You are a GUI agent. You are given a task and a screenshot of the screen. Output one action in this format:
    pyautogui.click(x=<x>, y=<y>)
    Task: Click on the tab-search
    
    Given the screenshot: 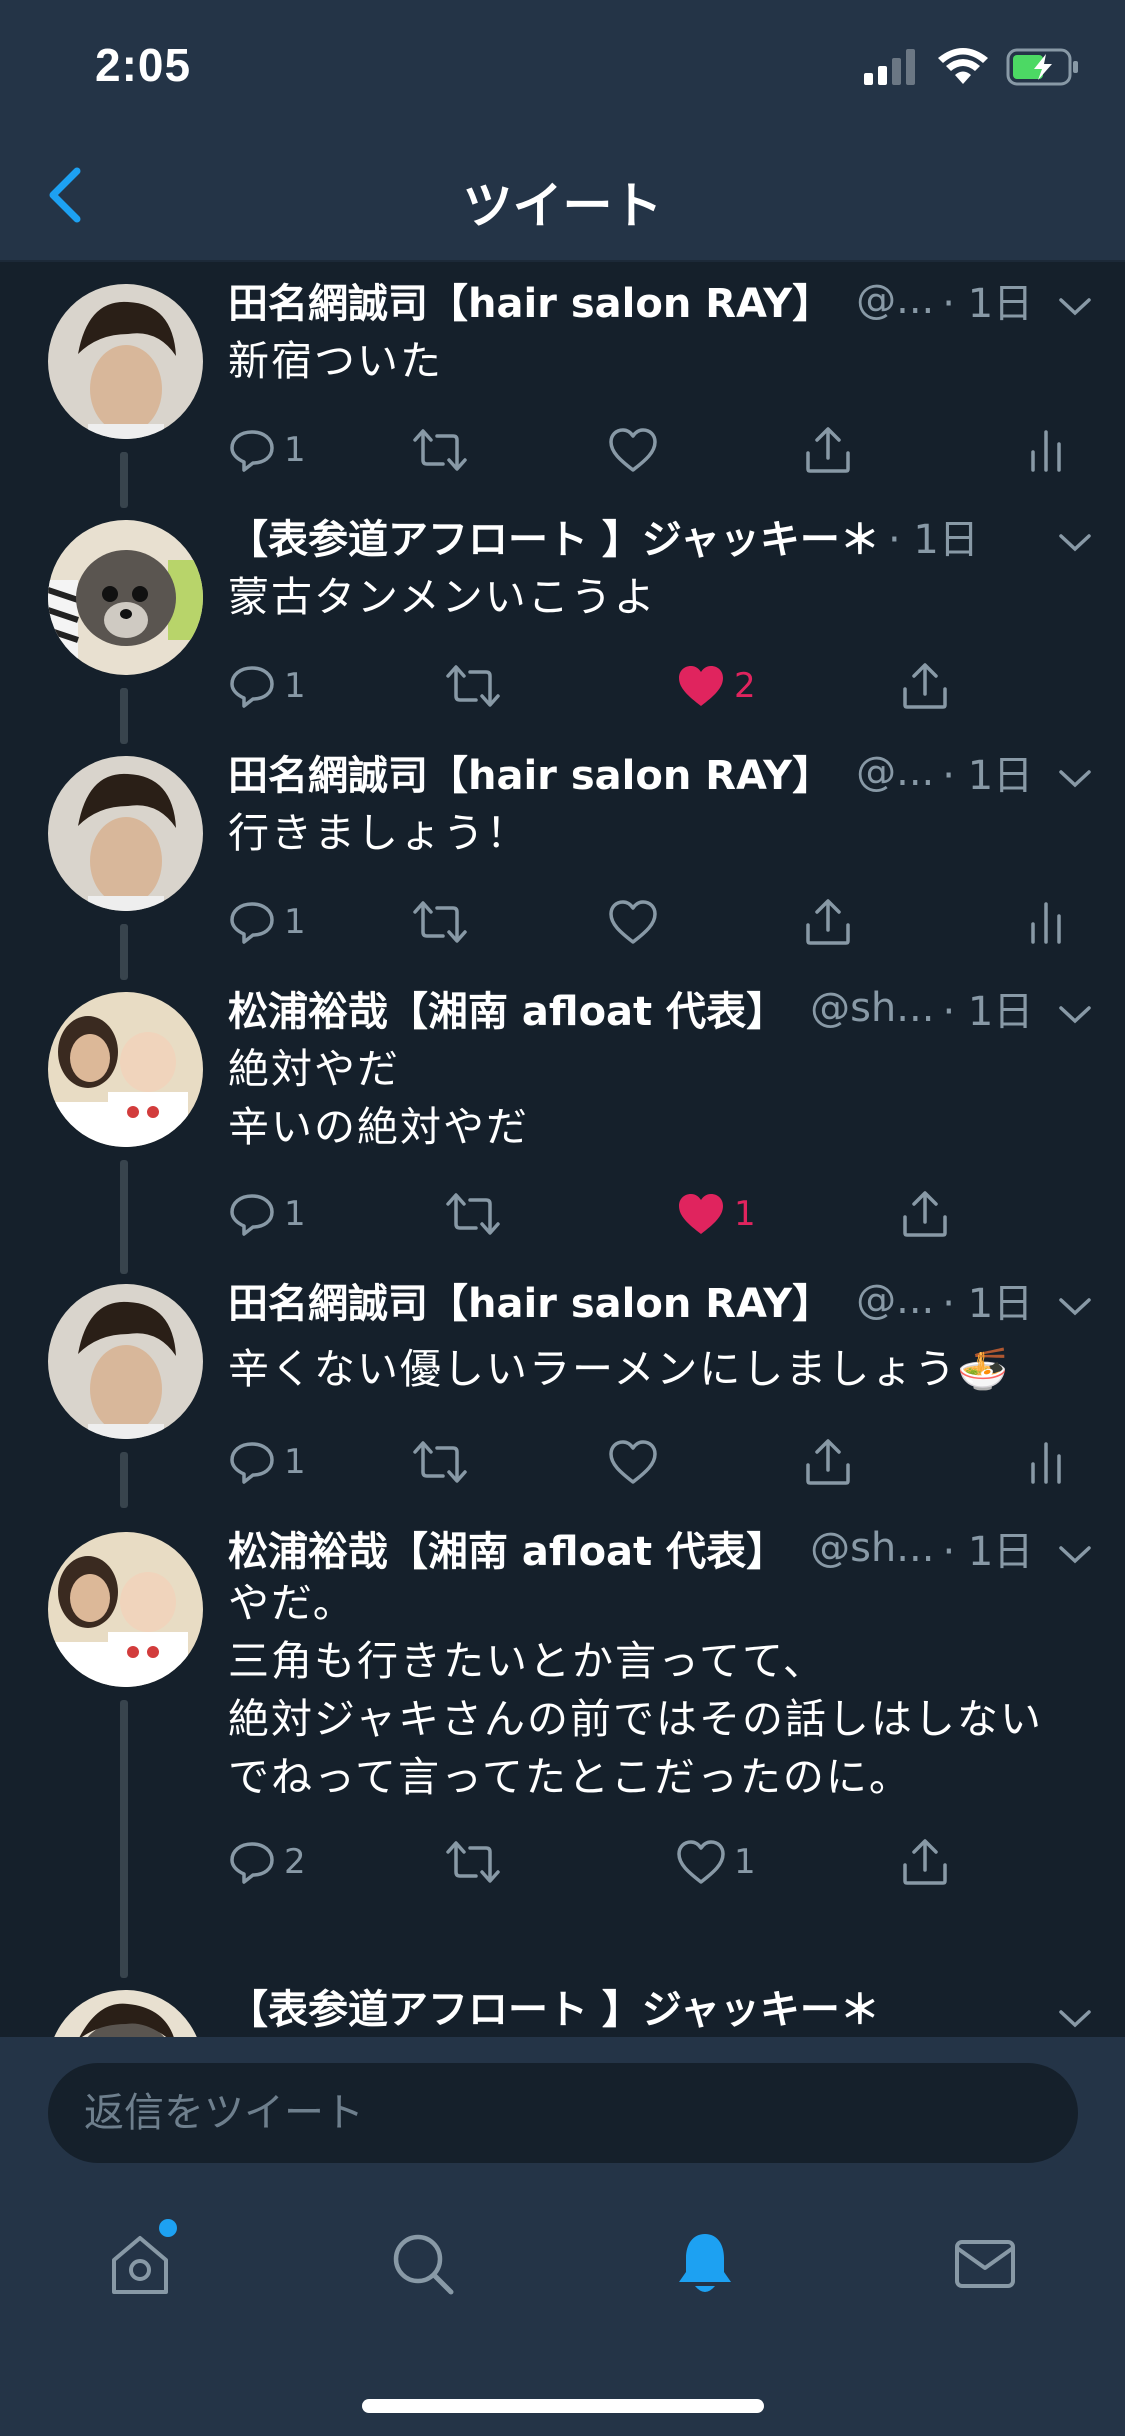 What is the action you would take?
    pyautogui.click(x=423, y=2264)
    